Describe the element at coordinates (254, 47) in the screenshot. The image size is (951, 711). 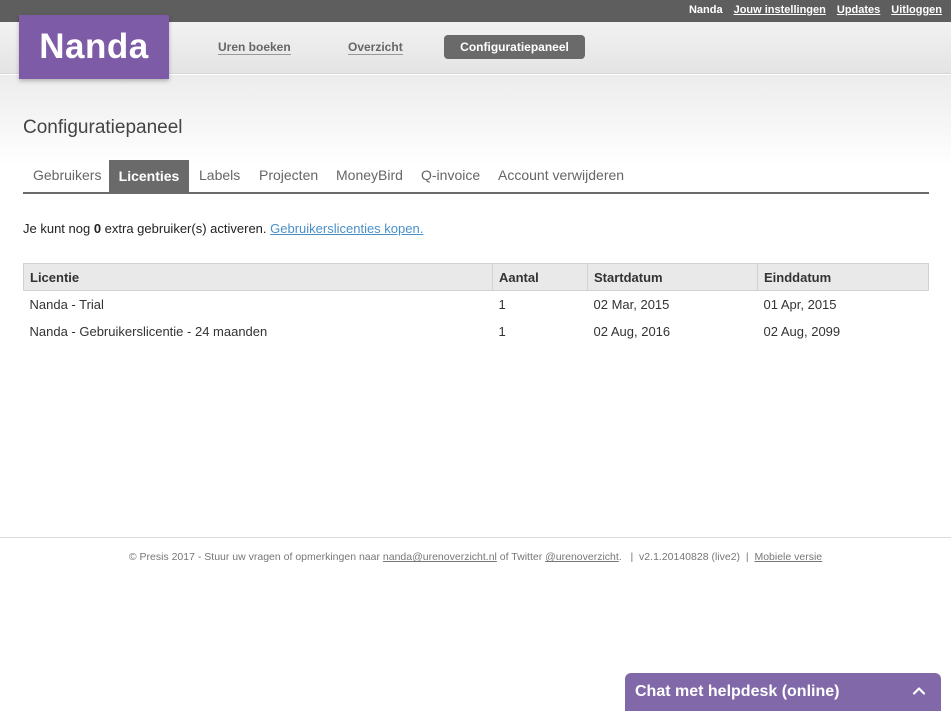
I see `nav-book-hours: Uren boeken` at that location.